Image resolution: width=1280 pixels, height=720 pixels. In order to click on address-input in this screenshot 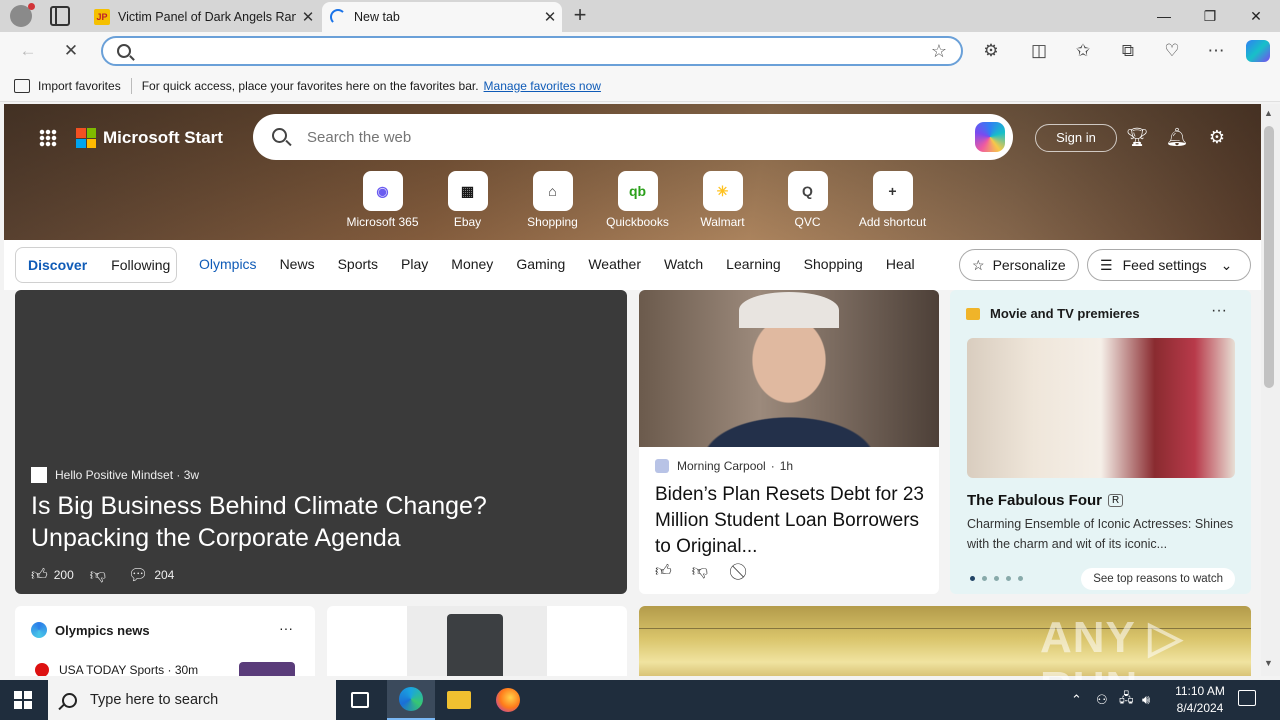, I will do `click(533, 52)`.